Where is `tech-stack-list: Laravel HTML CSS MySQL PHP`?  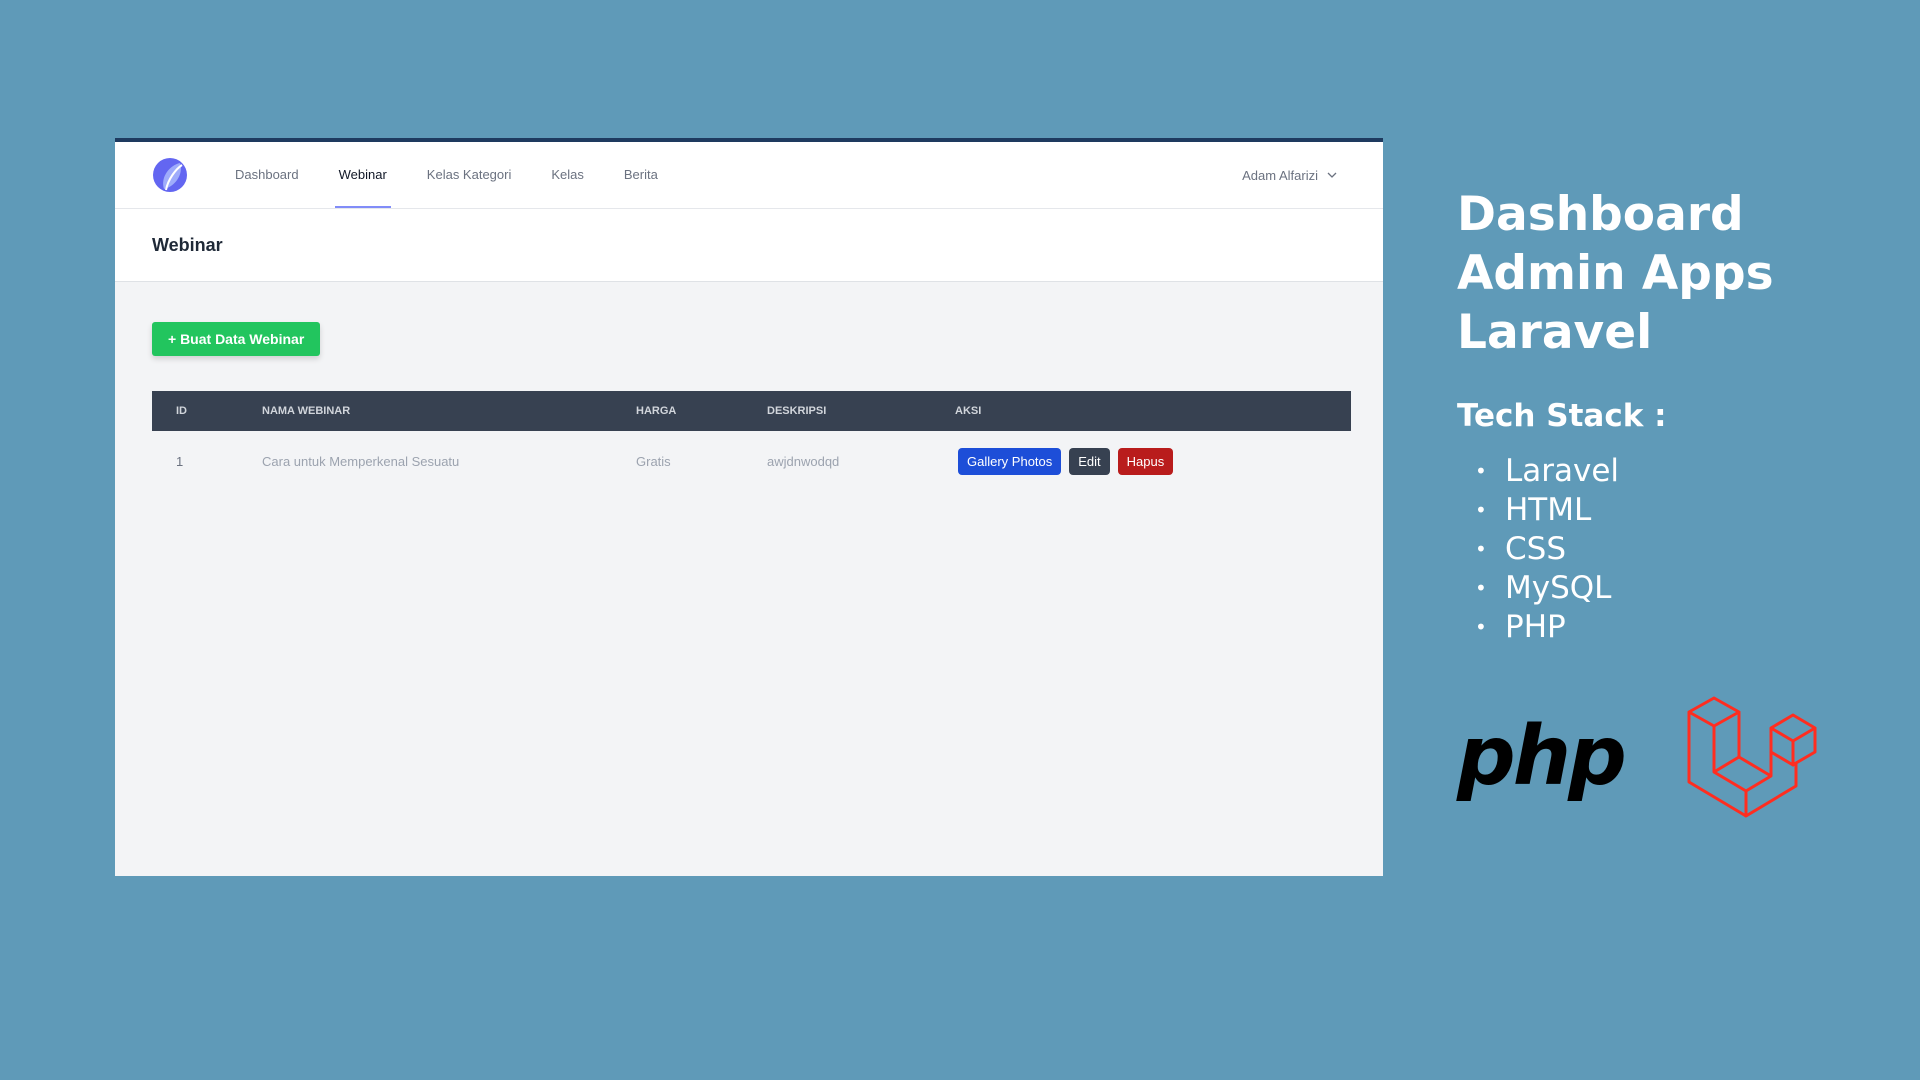 tech-stack-list: Laravel HTML CSS MySQL PHP is located at coordinates (1672, 549).